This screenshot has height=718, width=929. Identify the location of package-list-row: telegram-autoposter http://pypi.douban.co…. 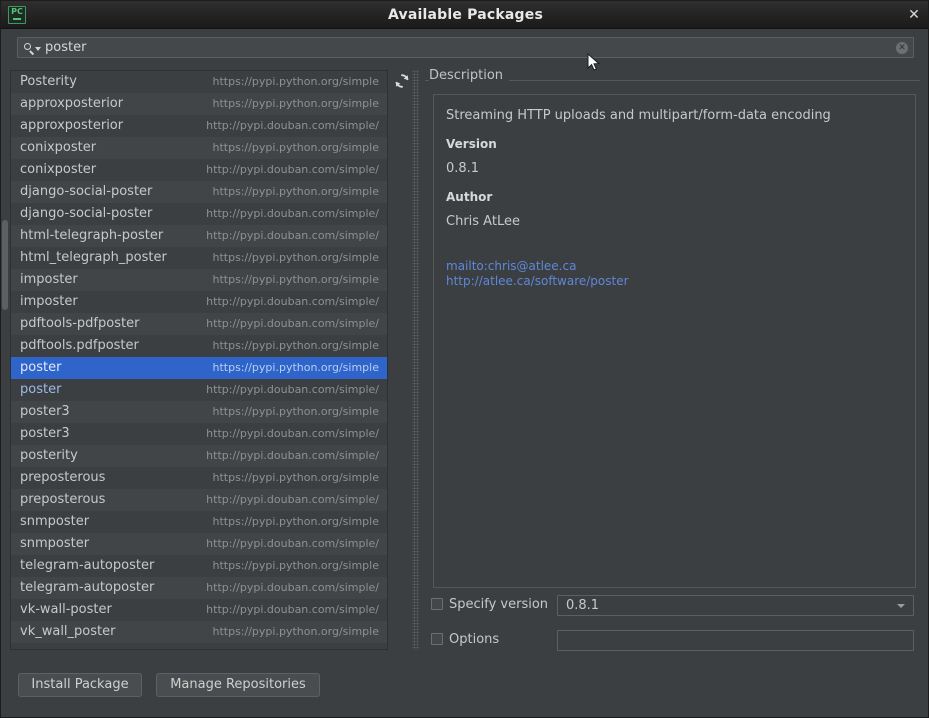
(199, 588).